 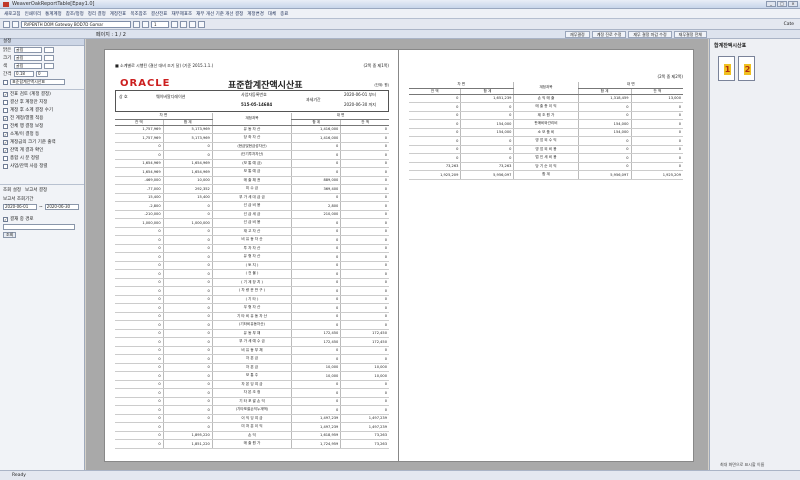 What do you see at coordinates (782, 4) in the screenshot?
I see `maximize-button: □` at bounding box center [782, 4].